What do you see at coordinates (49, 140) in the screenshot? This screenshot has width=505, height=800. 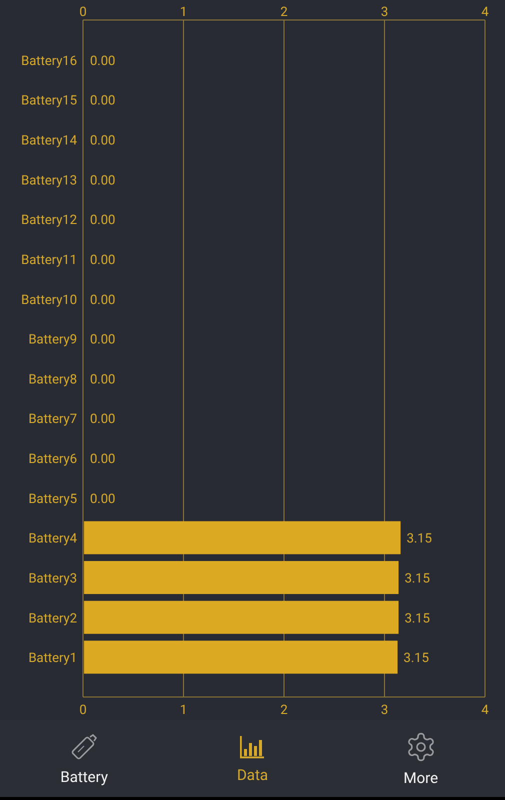 I see `category-label: Battery14` at bounding box center [49, 140].